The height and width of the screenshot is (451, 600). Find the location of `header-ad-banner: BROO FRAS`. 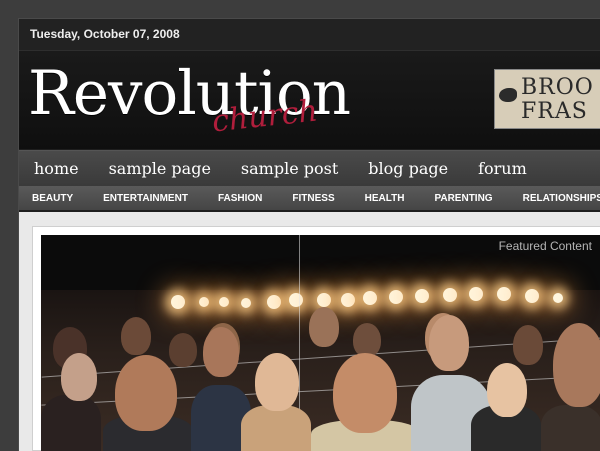

header-ad-banner: BROO FRAS is located at coordinates (547, 99).